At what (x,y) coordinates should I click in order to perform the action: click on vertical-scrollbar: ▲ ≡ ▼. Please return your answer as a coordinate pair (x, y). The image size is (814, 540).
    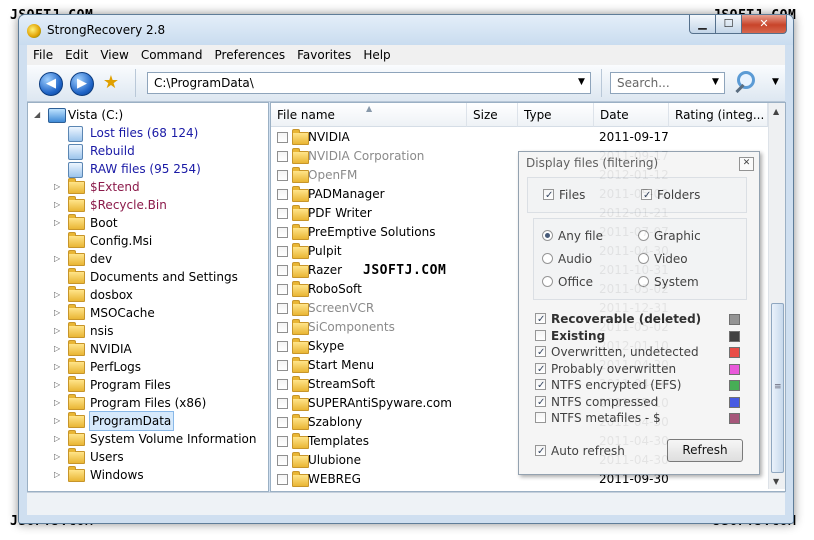
    Looking at the image, I should click on (776, 296).